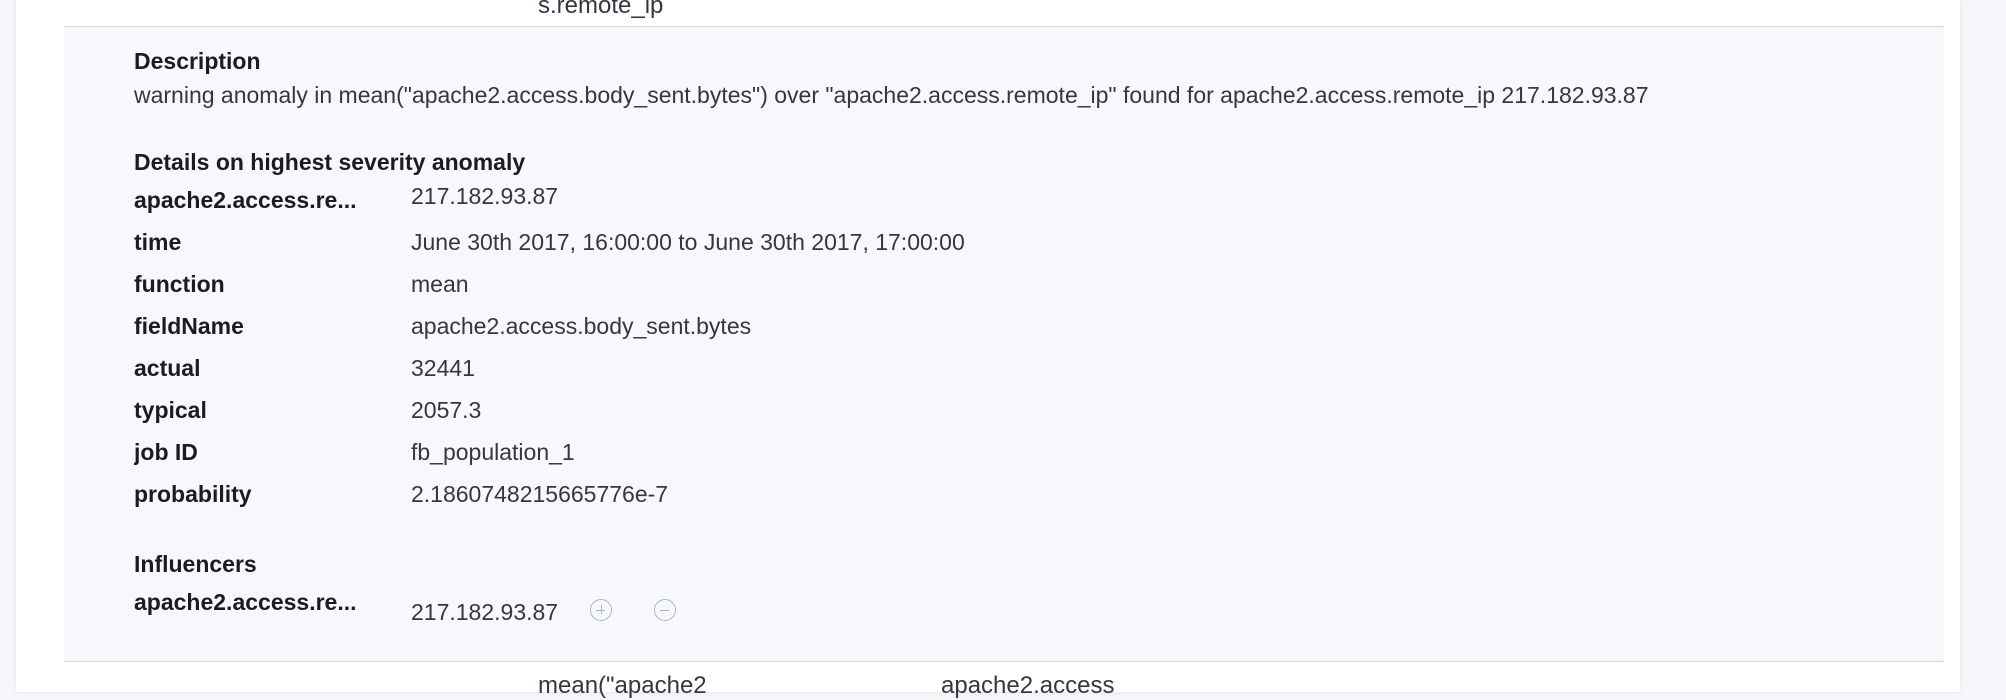 This screenshot has height=700, width=2006. What do you see at coordinates (493, 452) in the screenshot?
I see `detail-value-job-id: fb_population_1` at bounding box center [493, 452].